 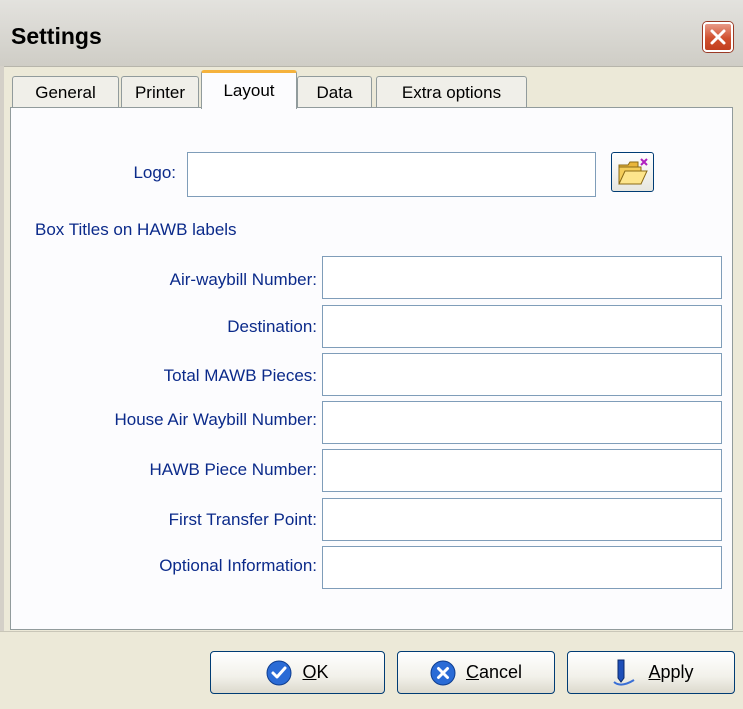 What do you see at coordinates (522, 519) in the screenshot?
I see `first-transfer-point-field` at bounding box center [522, 519].